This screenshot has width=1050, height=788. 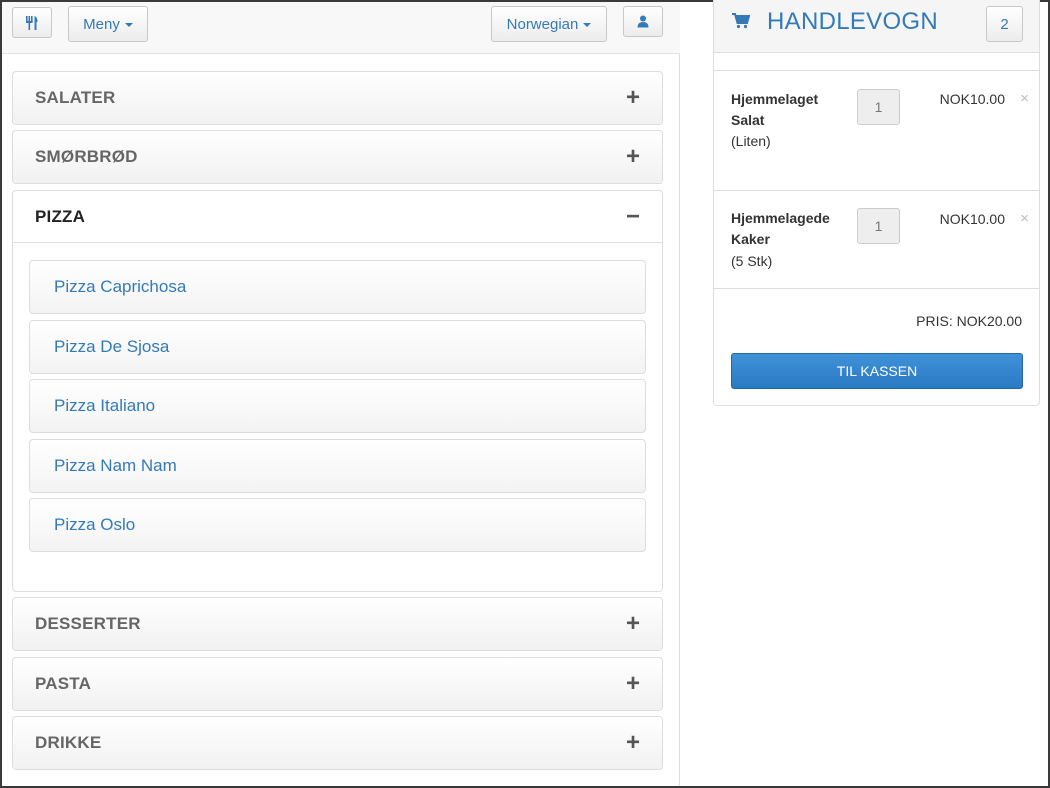 I want to click on user-button, so click(x=643, y=21).